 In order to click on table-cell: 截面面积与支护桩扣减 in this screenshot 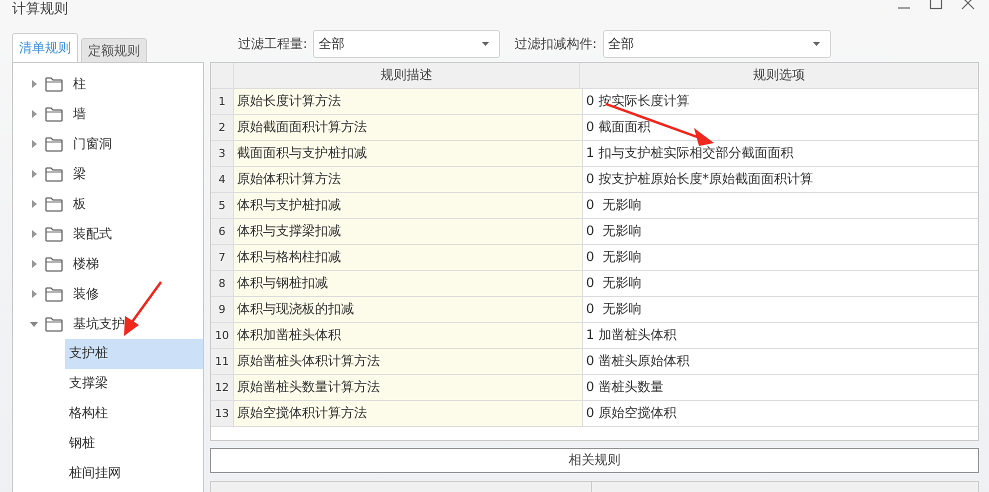, I will do `click(408, 153)`.